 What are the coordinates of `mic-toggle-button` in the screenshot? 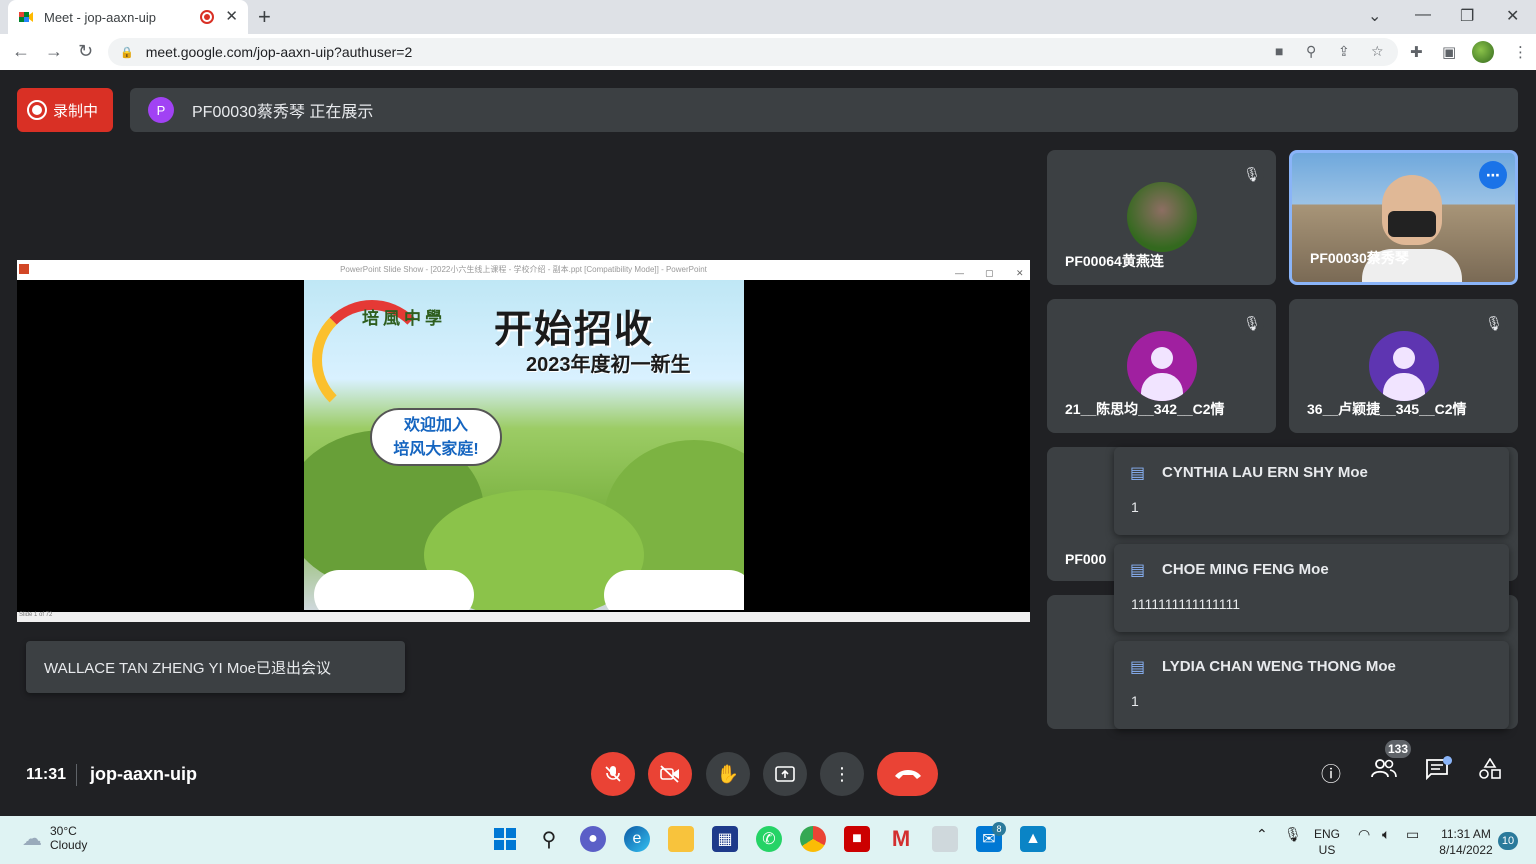 It's located at (613, 774).